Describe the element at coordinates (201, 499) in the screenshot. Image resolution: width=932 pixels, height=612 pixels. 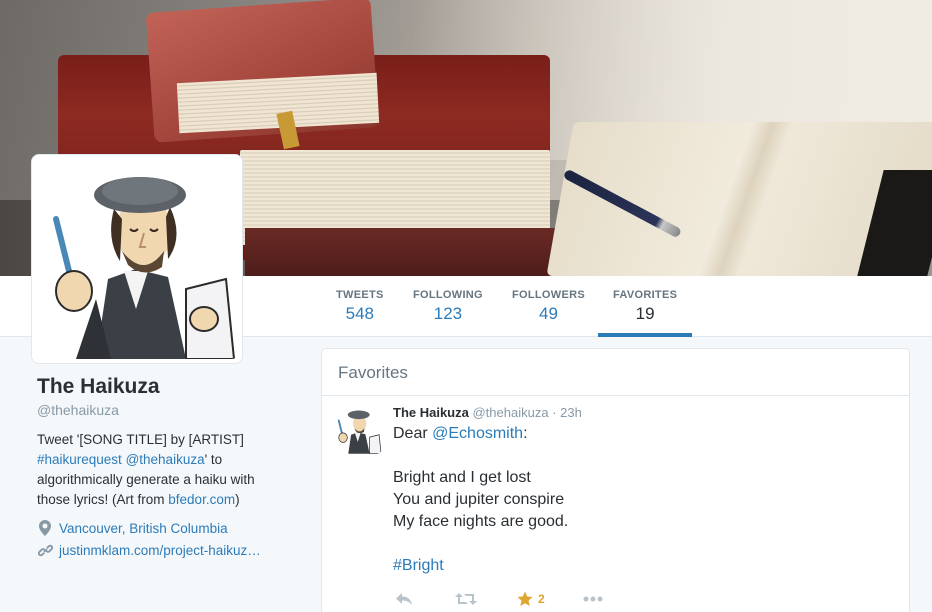
I see `bio-website-link: bfedor.com` at that location.